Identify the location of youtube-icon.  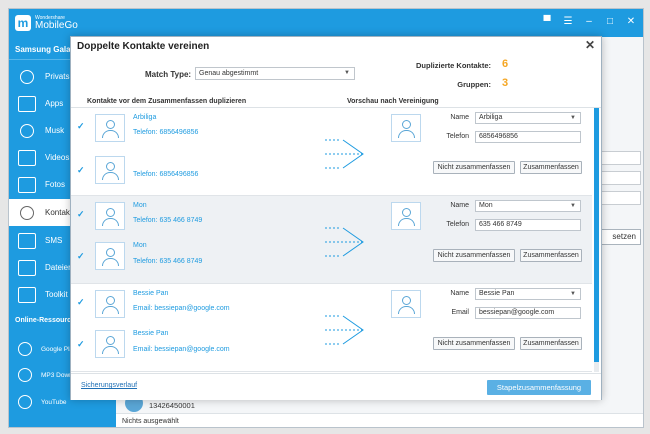
(25, 402).